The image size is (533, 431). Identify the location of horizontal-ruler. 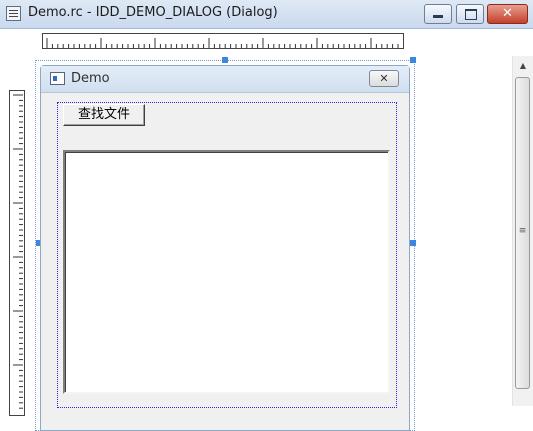
(223, 41).